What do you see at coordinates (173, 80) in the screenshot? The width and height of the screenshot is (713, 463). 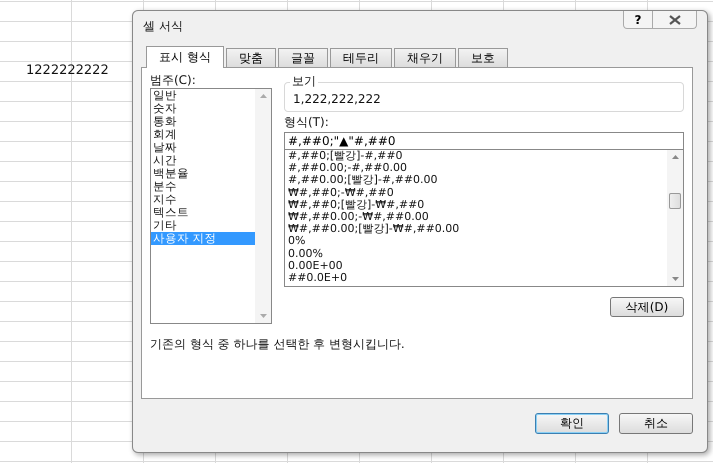 I see `category-label: 범주(C):` at bounding box center [173, 80].